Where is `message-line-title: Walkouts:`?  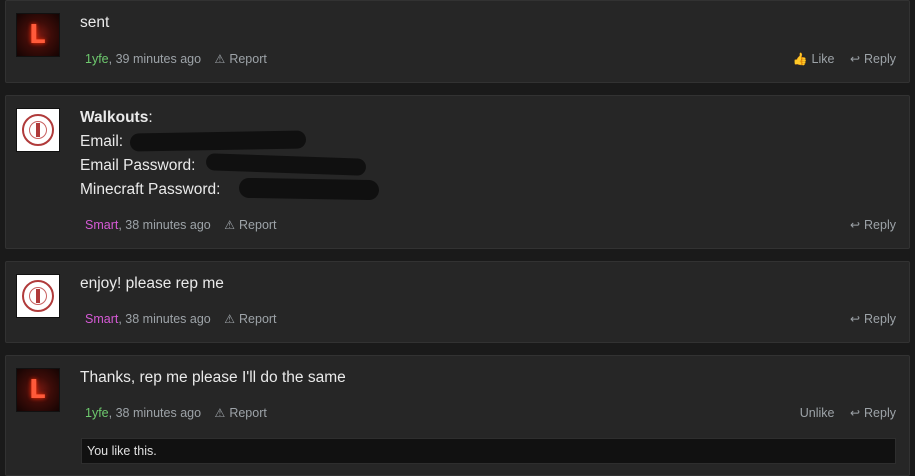
message-line-title: Walkouts: is located at coordinates (150, 118).